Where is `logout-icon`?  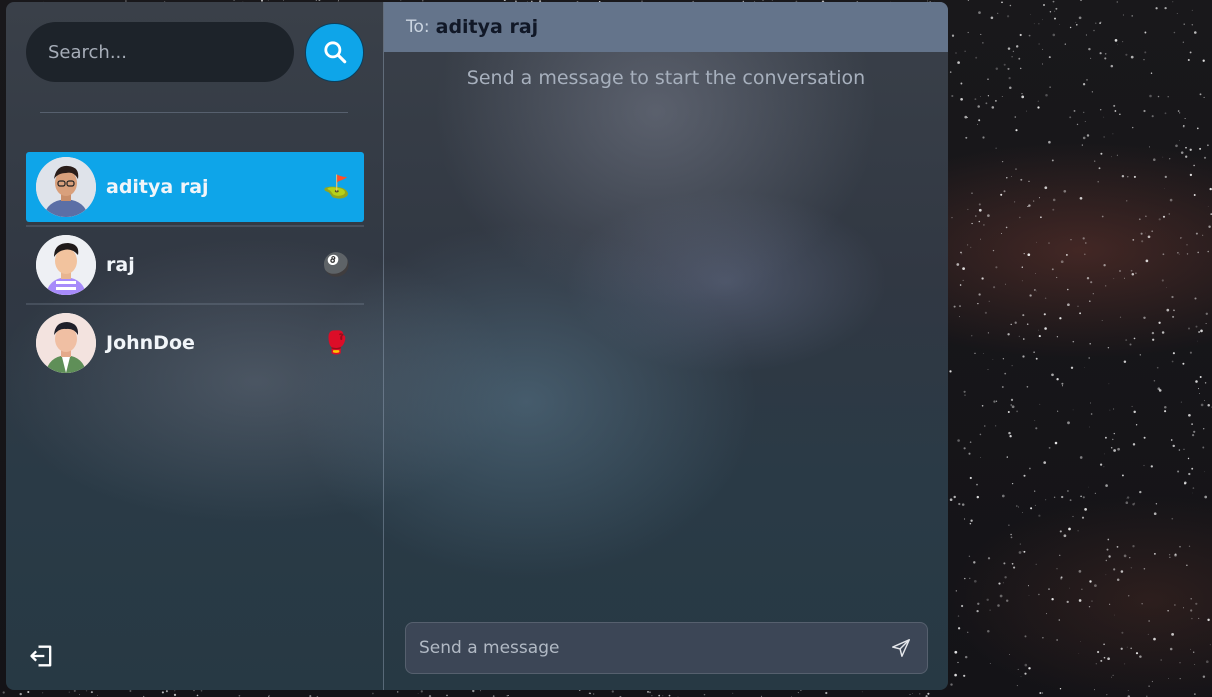 logout-icon is located at coordinates (41, 656).